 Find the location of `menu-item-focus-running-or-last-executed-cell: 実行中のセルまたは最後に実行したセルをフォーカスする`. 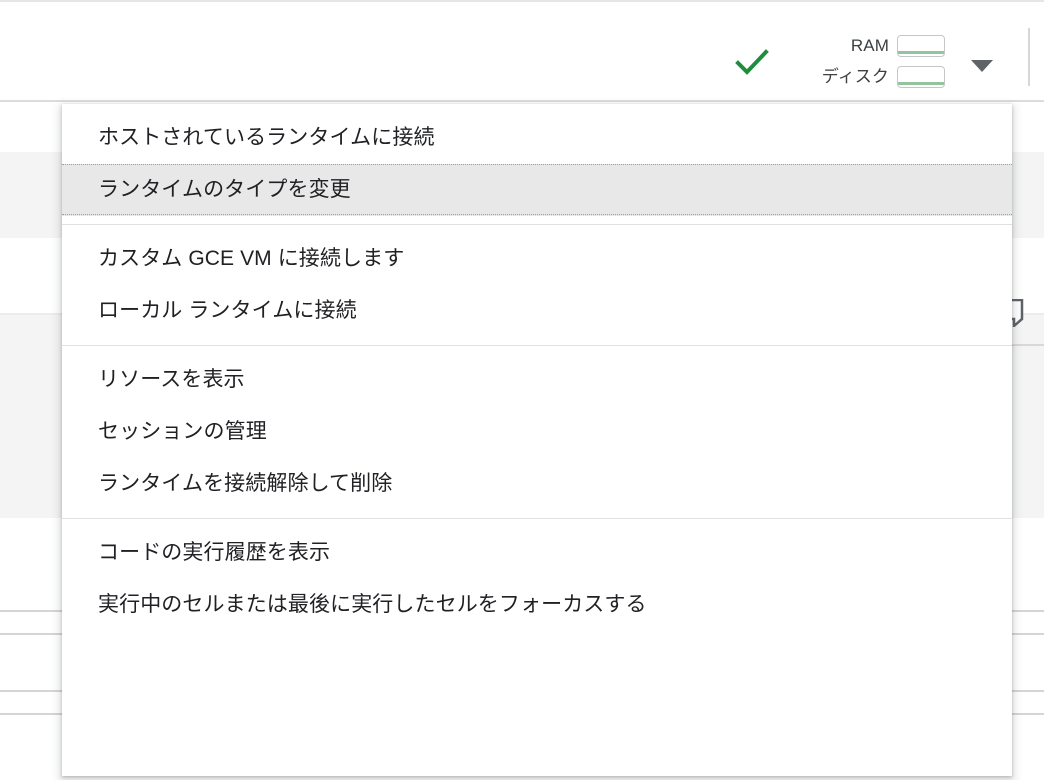

menu-item-focus-running-or-last-executed-cell: 実行中のセルまたは最後に実行したセルをフォーカスする is located at coordinates (537, 605).